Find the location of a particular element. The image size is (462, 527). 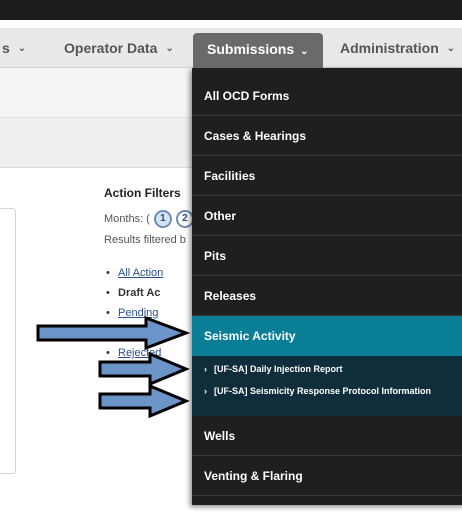

nav-item-partial: s ⌄ is located at coordinates (14, 48).